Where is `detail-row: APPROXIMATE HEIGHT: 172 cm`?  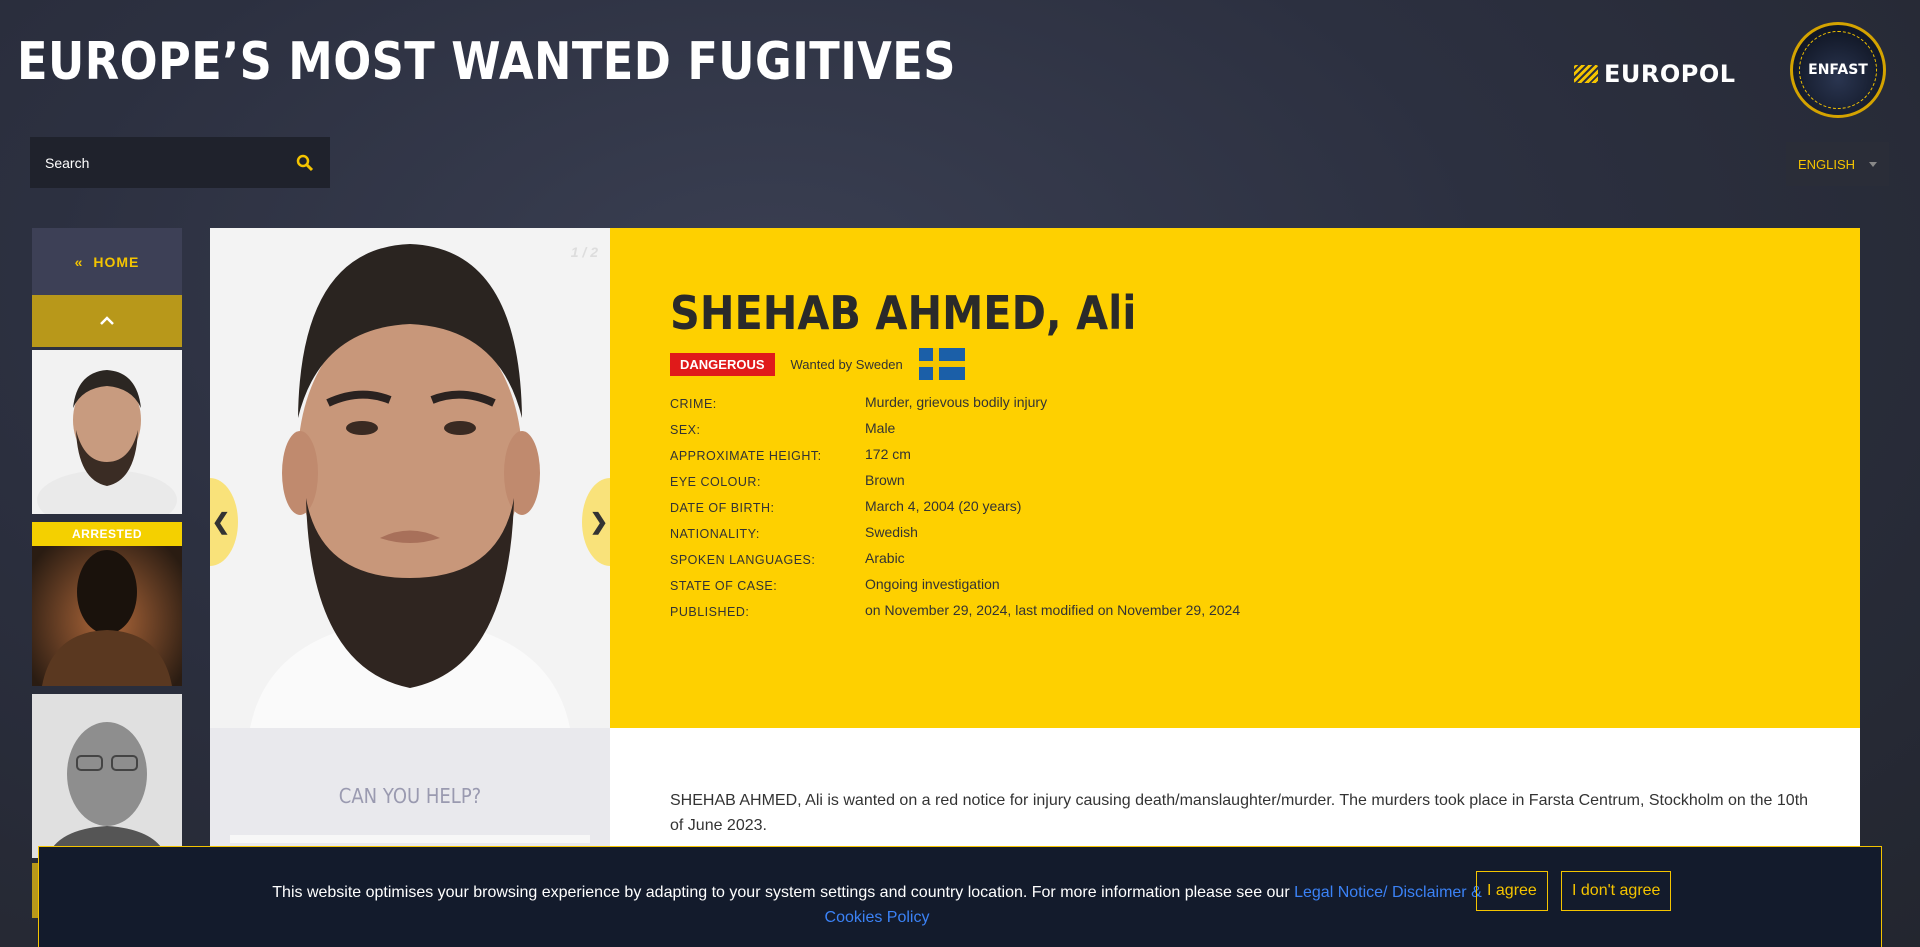
detail-row: APPROXIMATE HEIGHT: 172 cm is located at coordinates (955, 459).